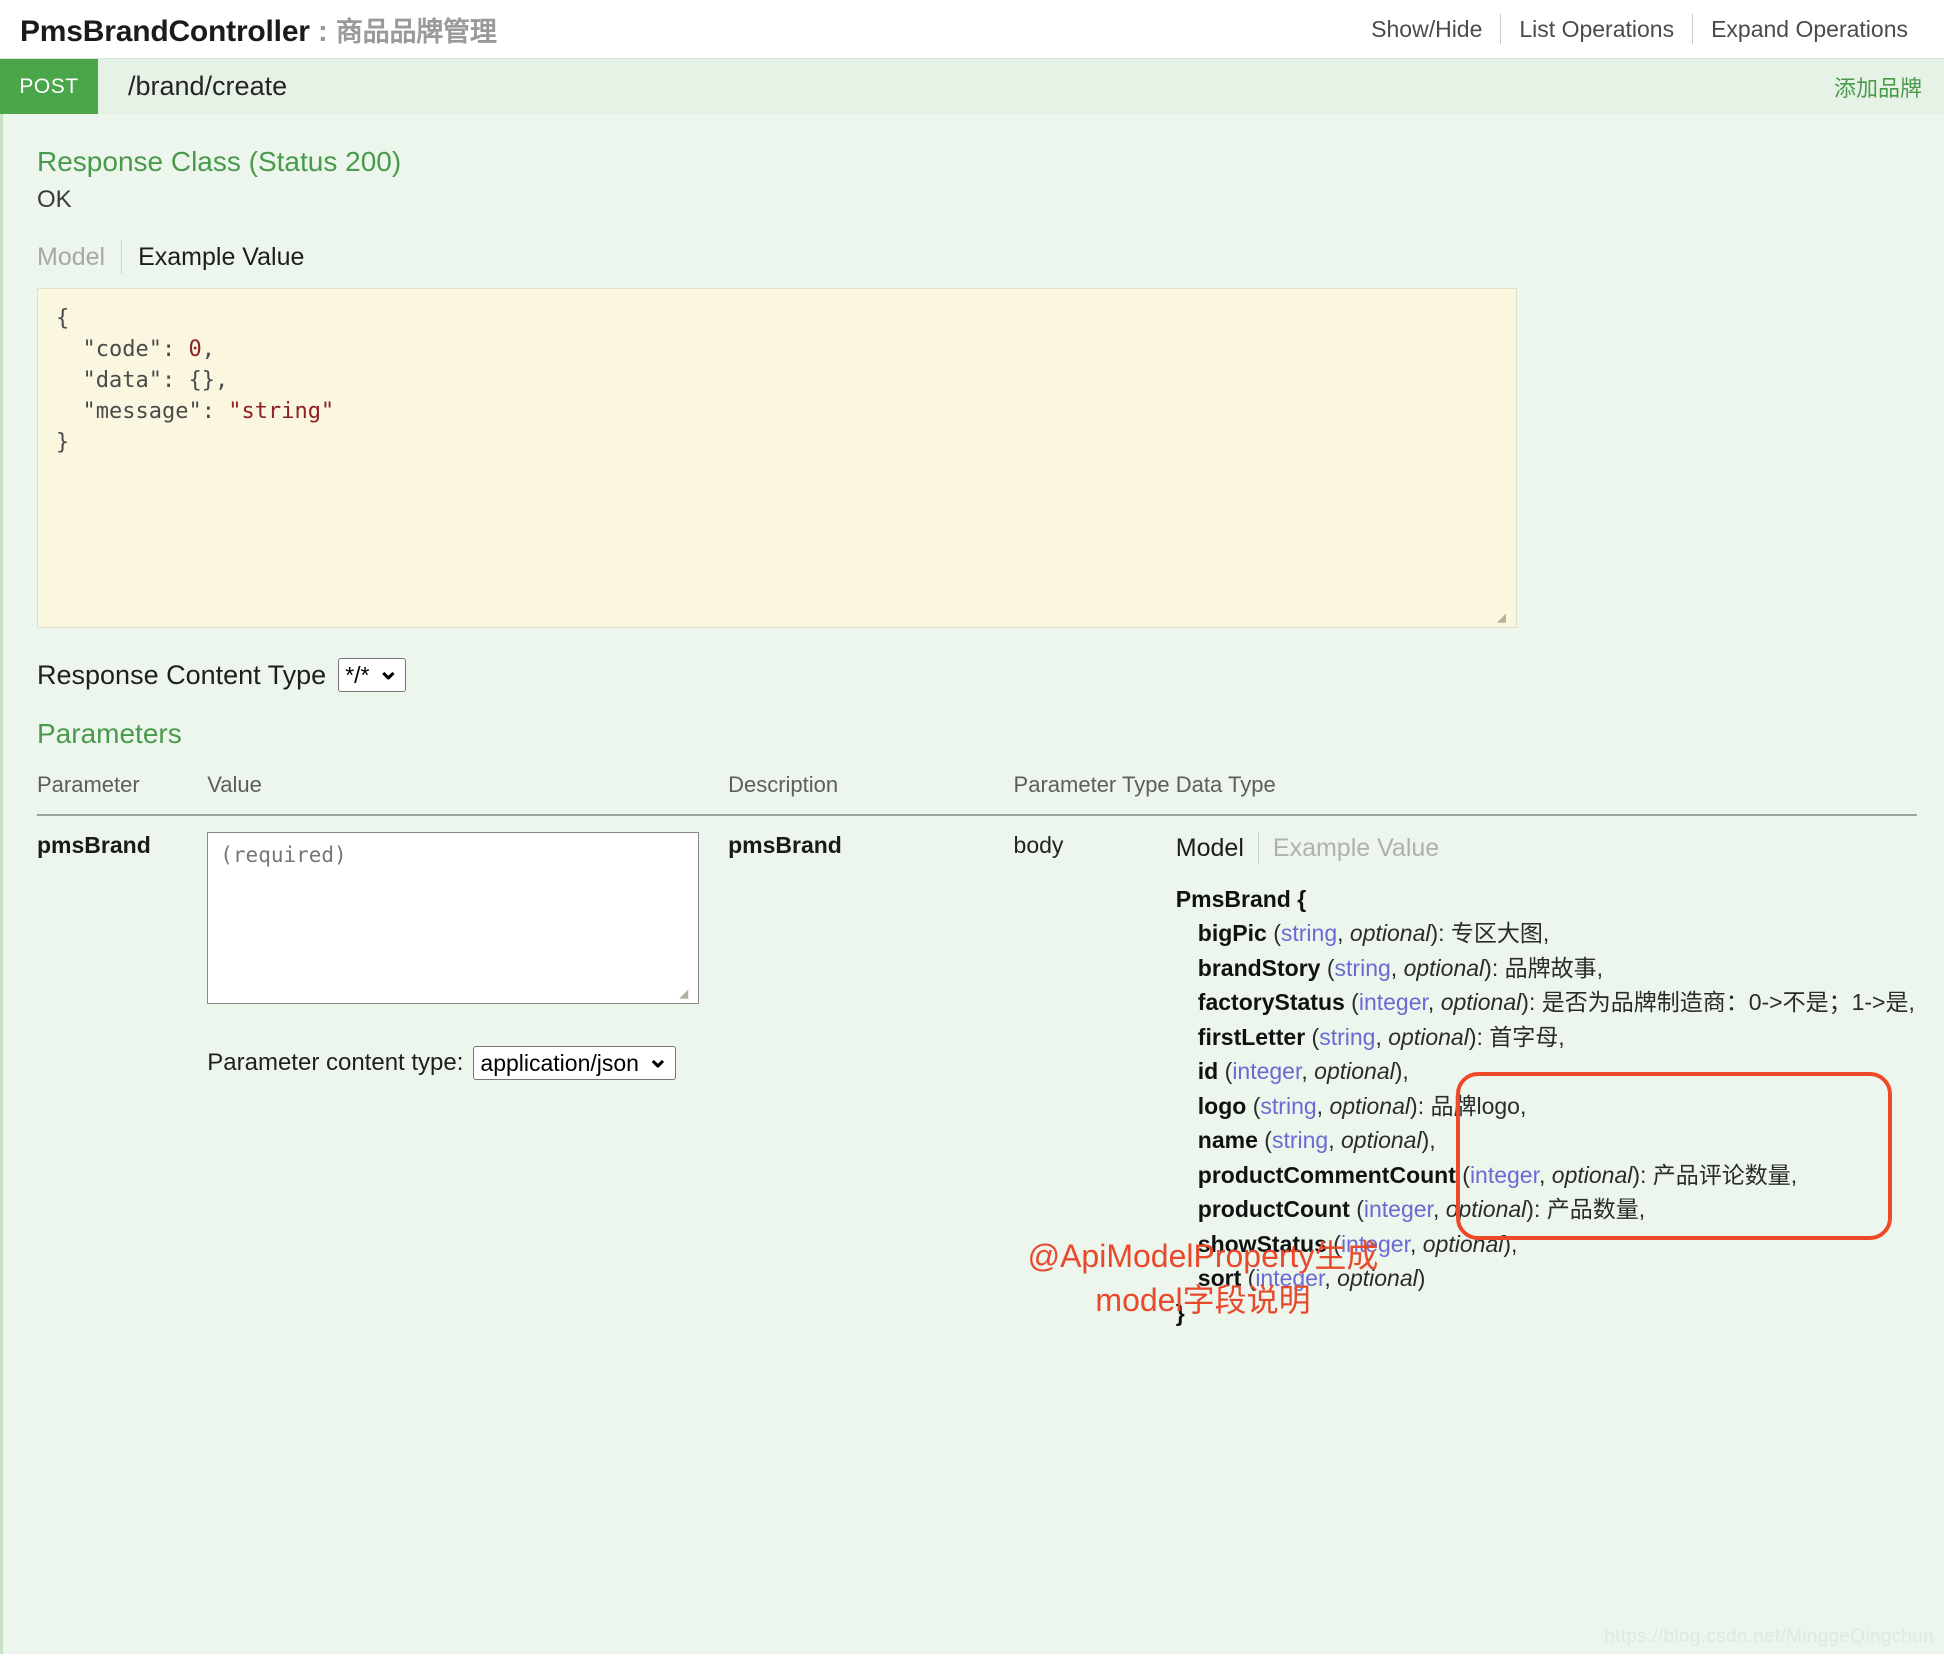 The width and height of the screenshot is (1944, 1660). I want to click on show-hide-link: Show/Hide, so click(1426, 29).